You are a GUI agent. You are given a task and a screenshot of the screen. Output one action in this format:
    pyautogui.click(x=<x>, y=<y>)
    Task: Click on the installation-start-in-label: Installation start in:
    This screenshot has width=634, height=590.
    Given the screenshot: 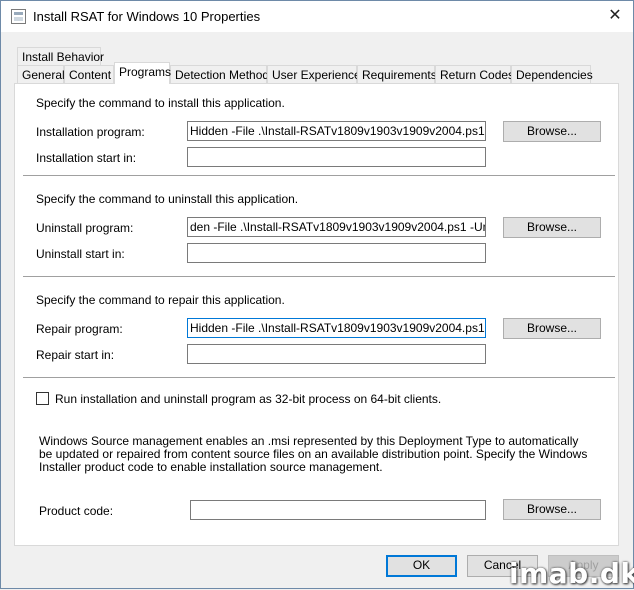 What is the action you would take?
    pyautogui.click(x=86, y=158)
    